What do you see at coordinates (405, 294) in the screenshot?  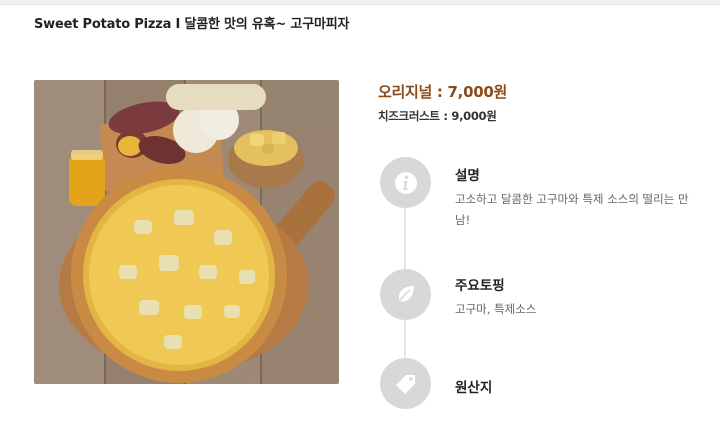 I see `leaf-icon` at bounding box center [405, 294].